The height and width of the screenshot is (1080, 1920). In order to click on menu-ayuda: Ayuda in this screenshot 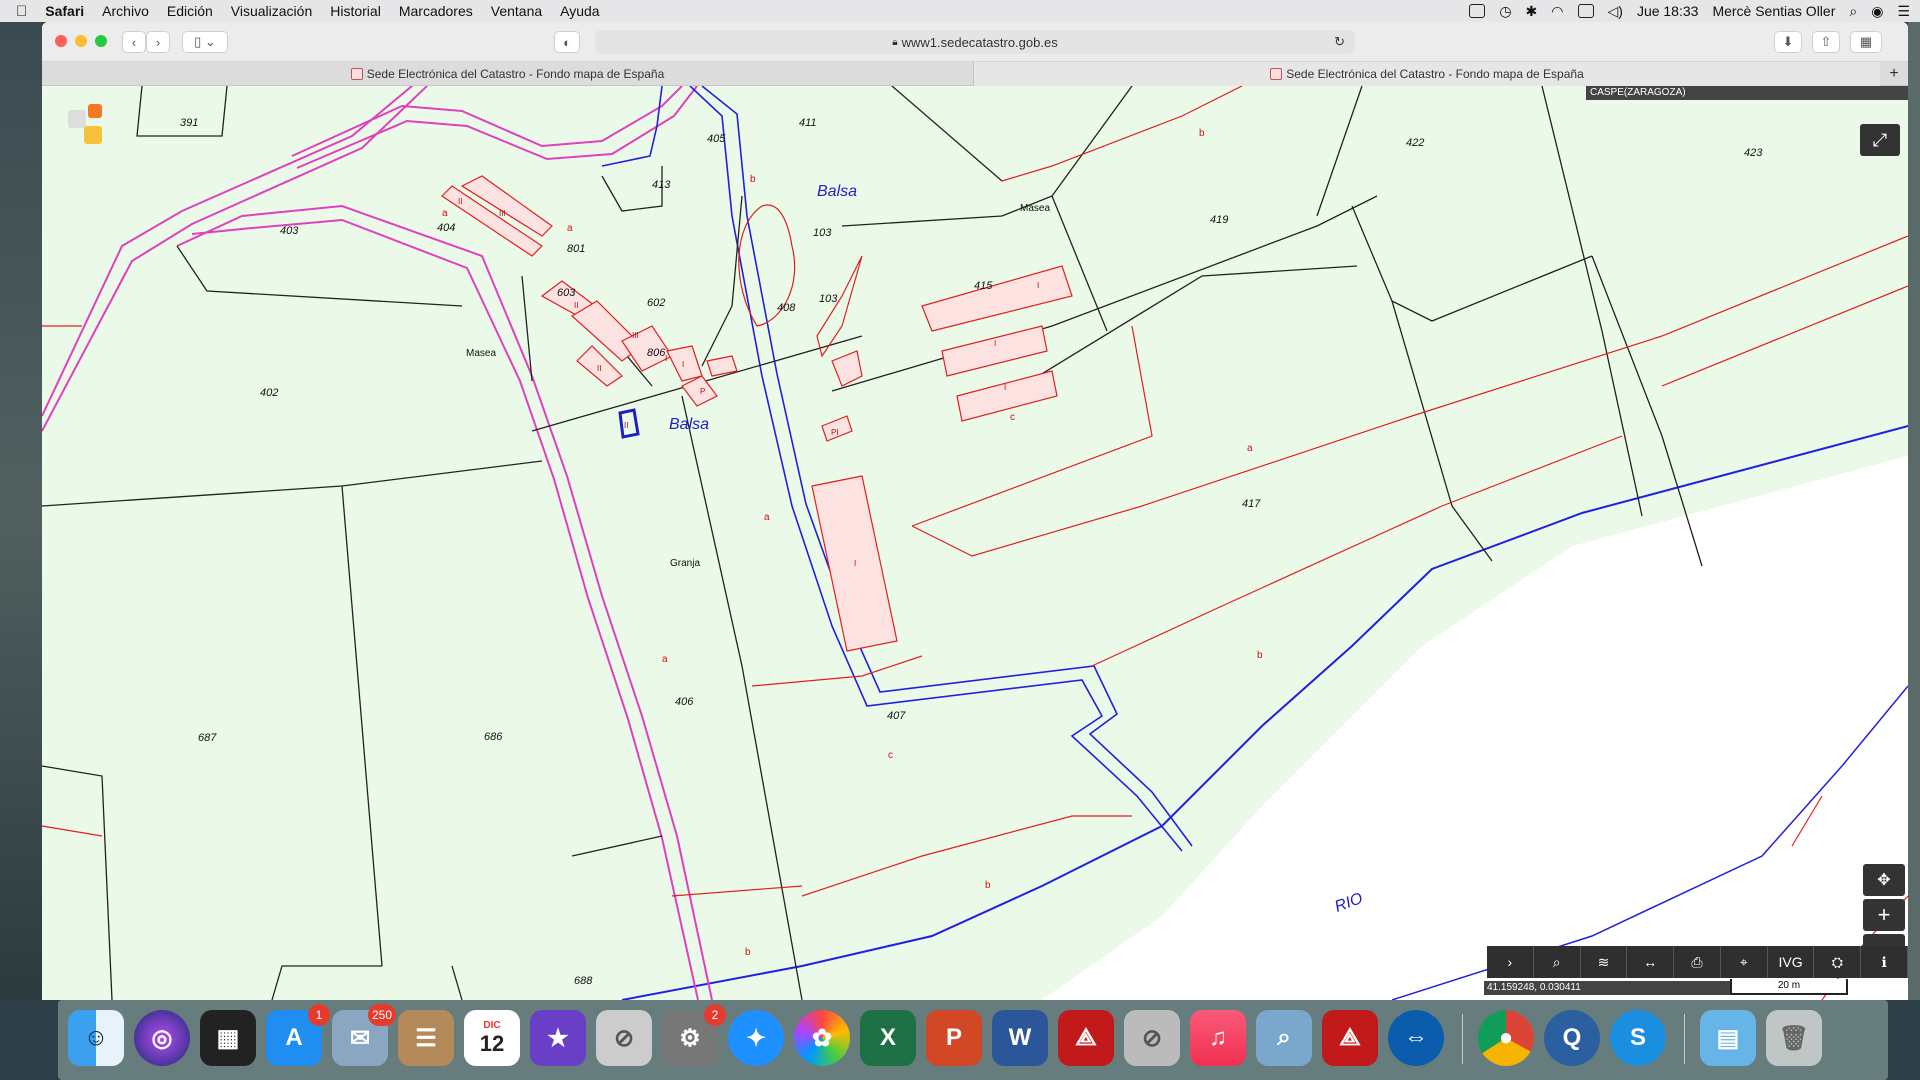, I will do `click(579, 11)`.